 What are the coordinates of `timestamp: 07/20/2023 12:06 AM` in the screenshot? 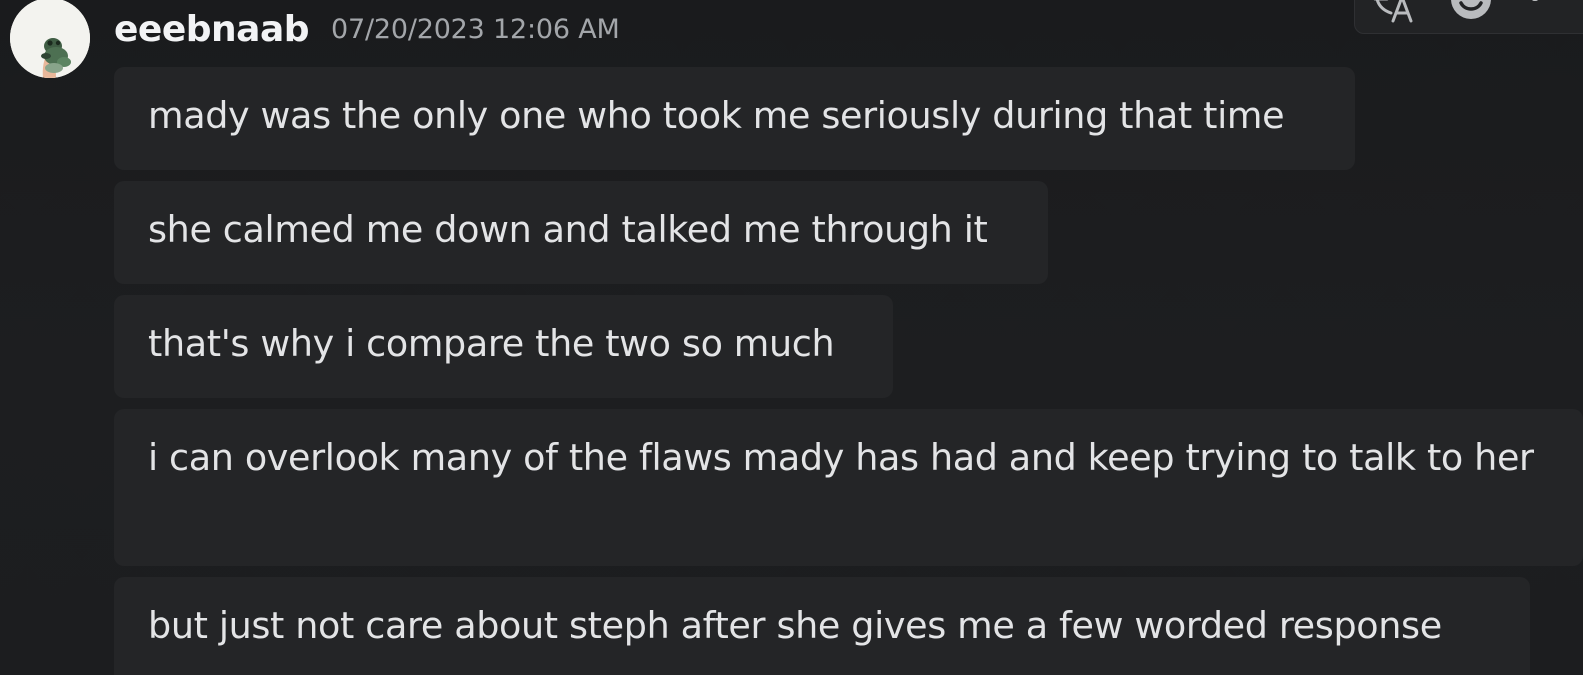 It's located at (475, 29).